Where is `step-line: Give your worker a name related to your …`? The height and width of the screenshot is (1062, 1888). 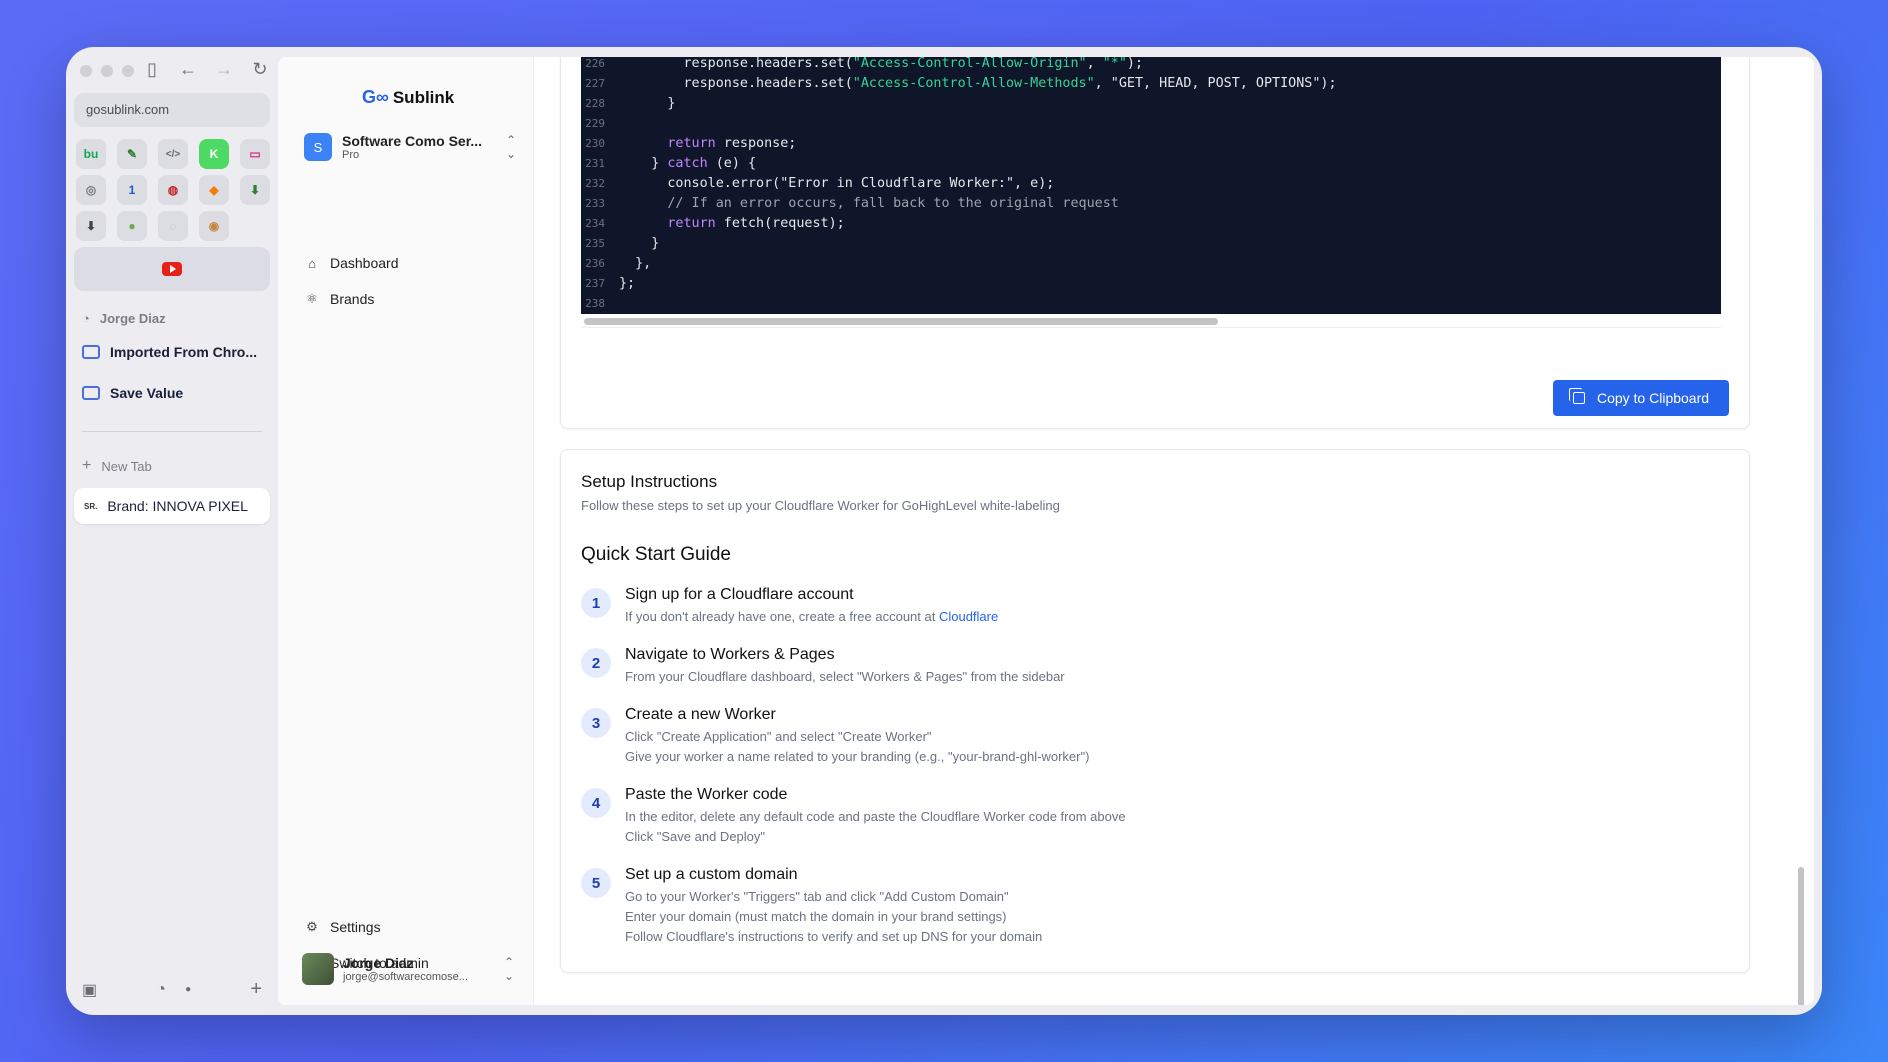 step-line: Give your worker a name related to your … is located at coordinates (857, 756).